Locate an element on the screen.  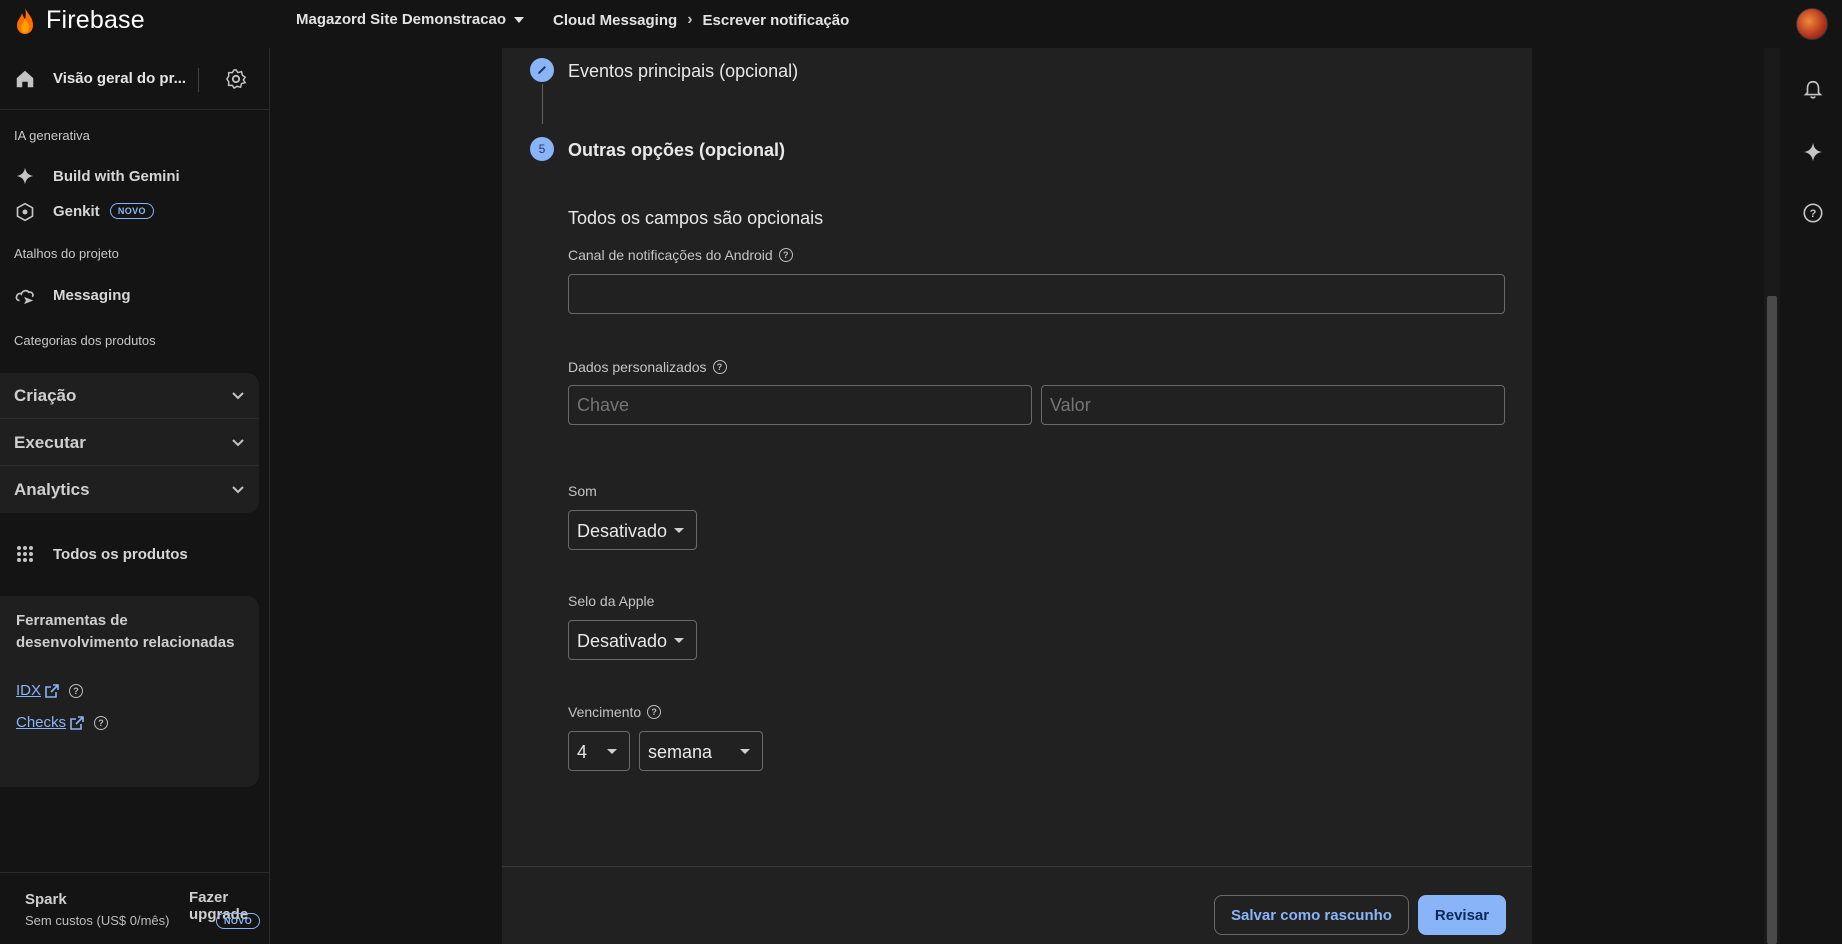
firebase-logo: Firebase is located at coordinates (79, 20).